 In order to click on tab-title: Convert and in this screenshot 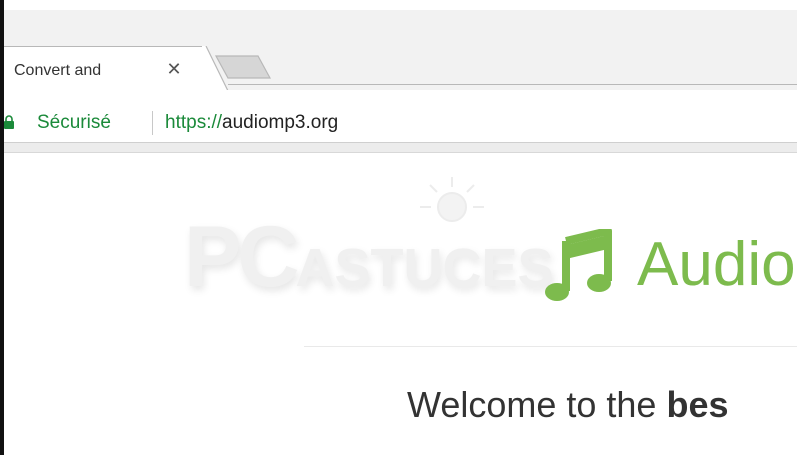, I will do `click(58, 70)`.